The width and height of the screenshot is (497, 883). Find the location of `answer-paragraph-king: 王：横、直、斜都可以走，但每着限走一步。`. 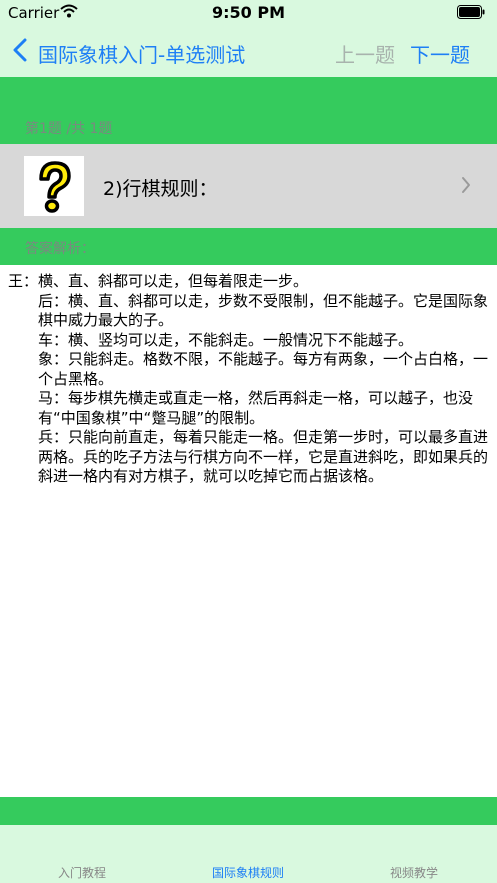

answer-paragraph-king: 王：横、直、斜都可以走，但每着限走一步。 is located at coordinates (158, 281).